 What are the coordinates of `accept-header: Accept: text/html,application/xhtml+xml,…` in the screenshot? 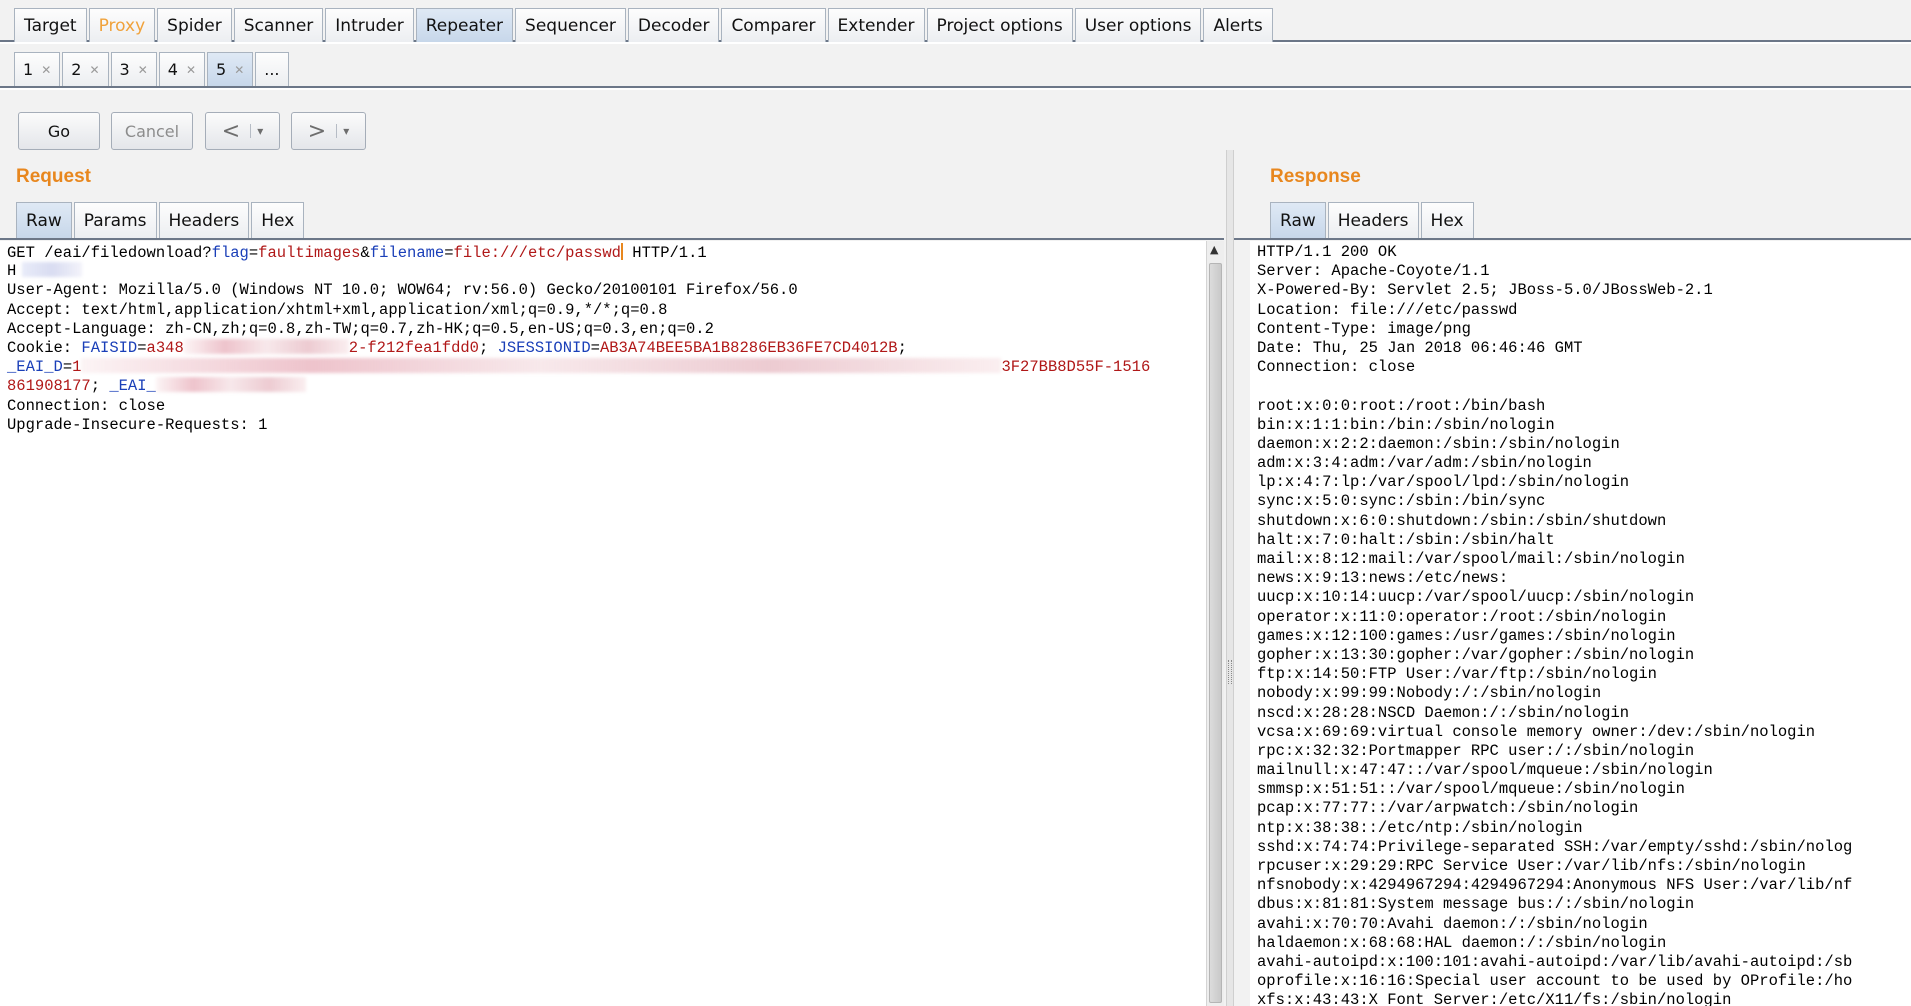 It's located at (337, 309).